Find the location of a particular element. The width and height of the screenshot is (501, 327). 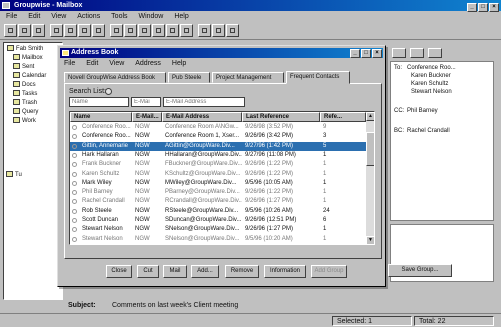

tab-project-management: Project Management is located at coordinates (248, 77).